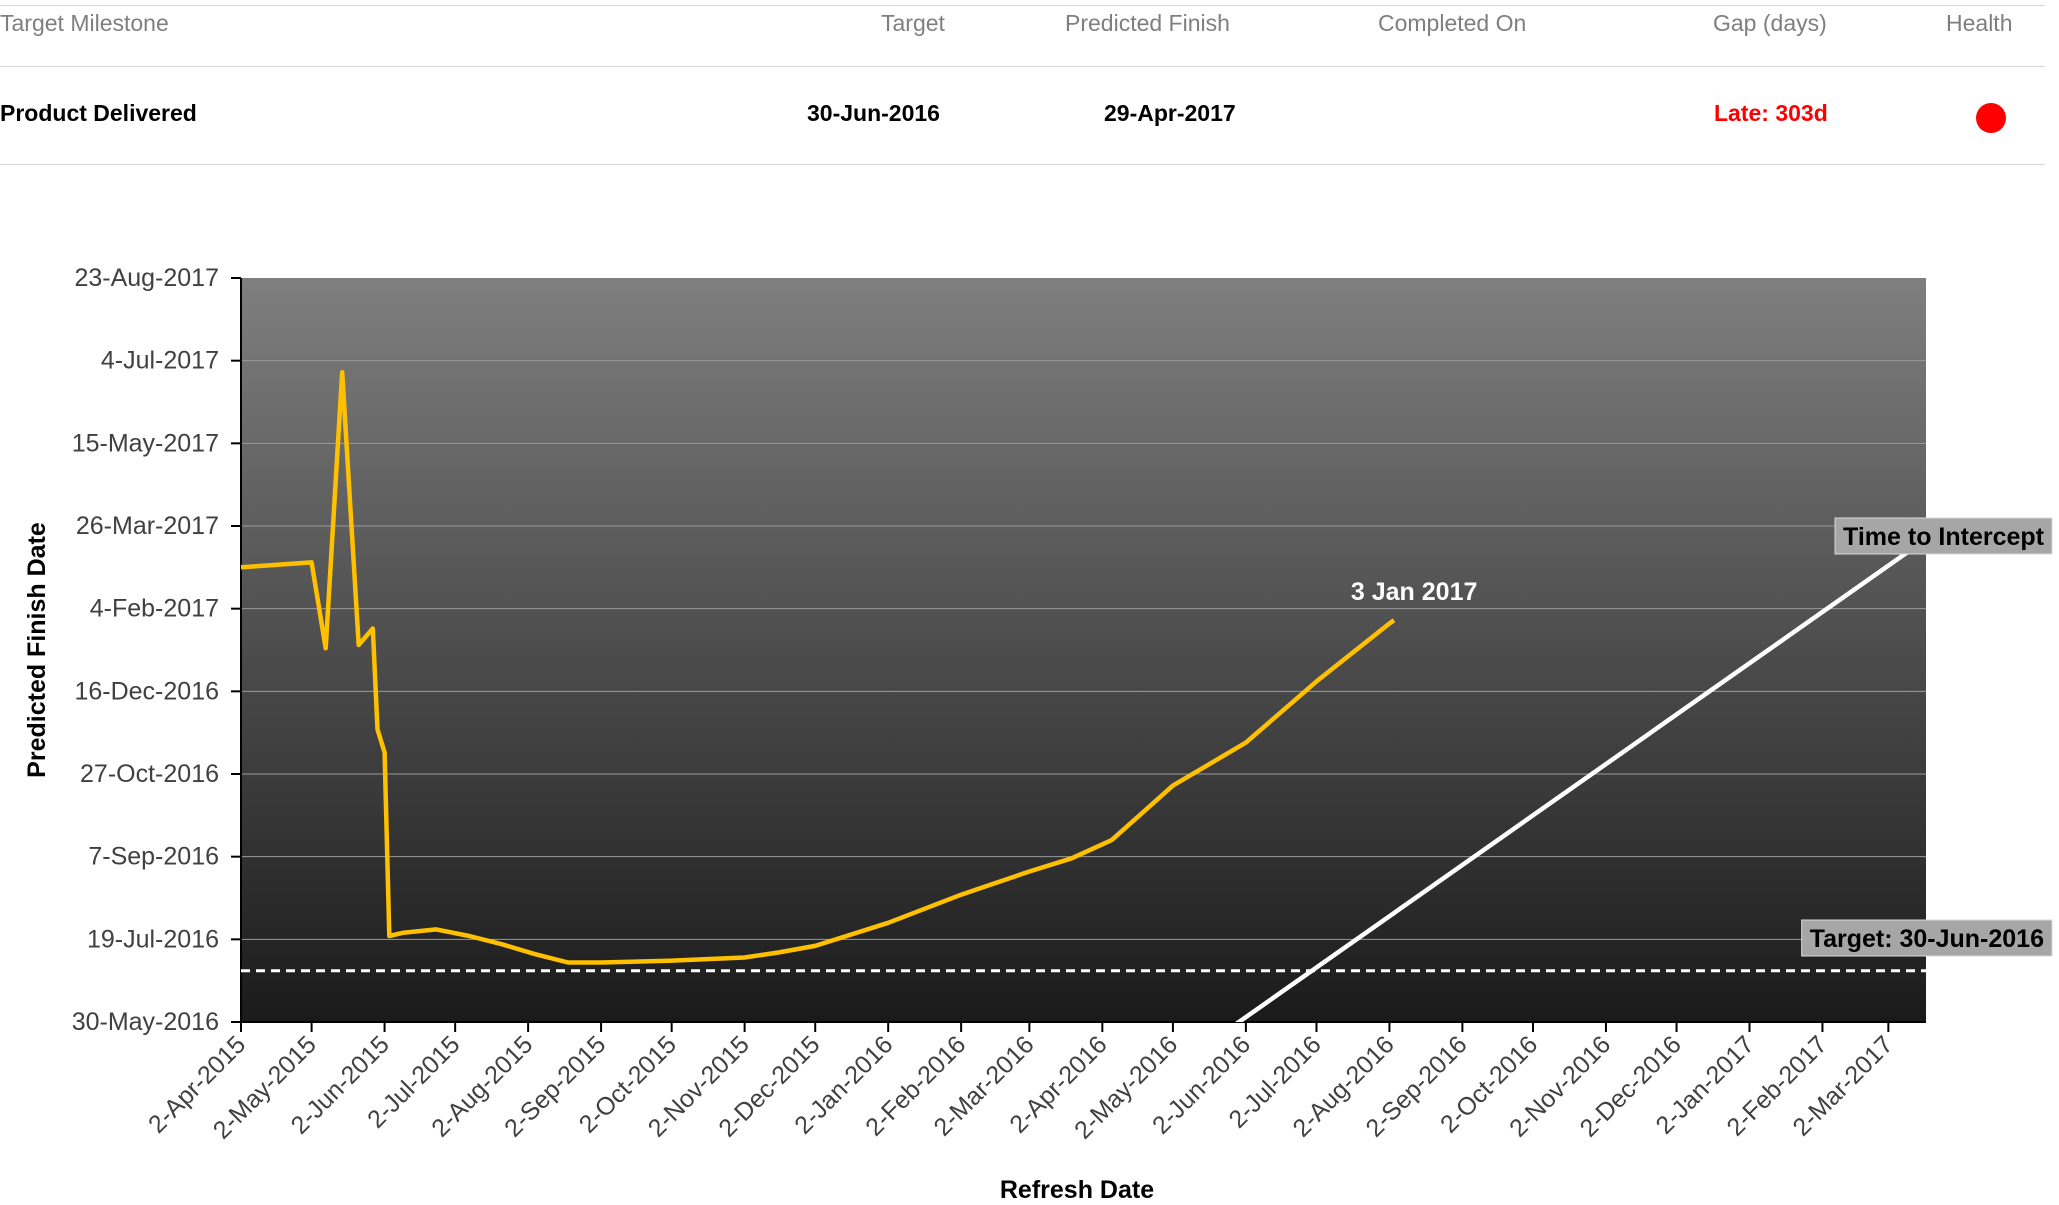 The width and height of the screenshot is (2059, 1205). I want to click on y-tick-label: 30-May-2016, so click(145, 1022).